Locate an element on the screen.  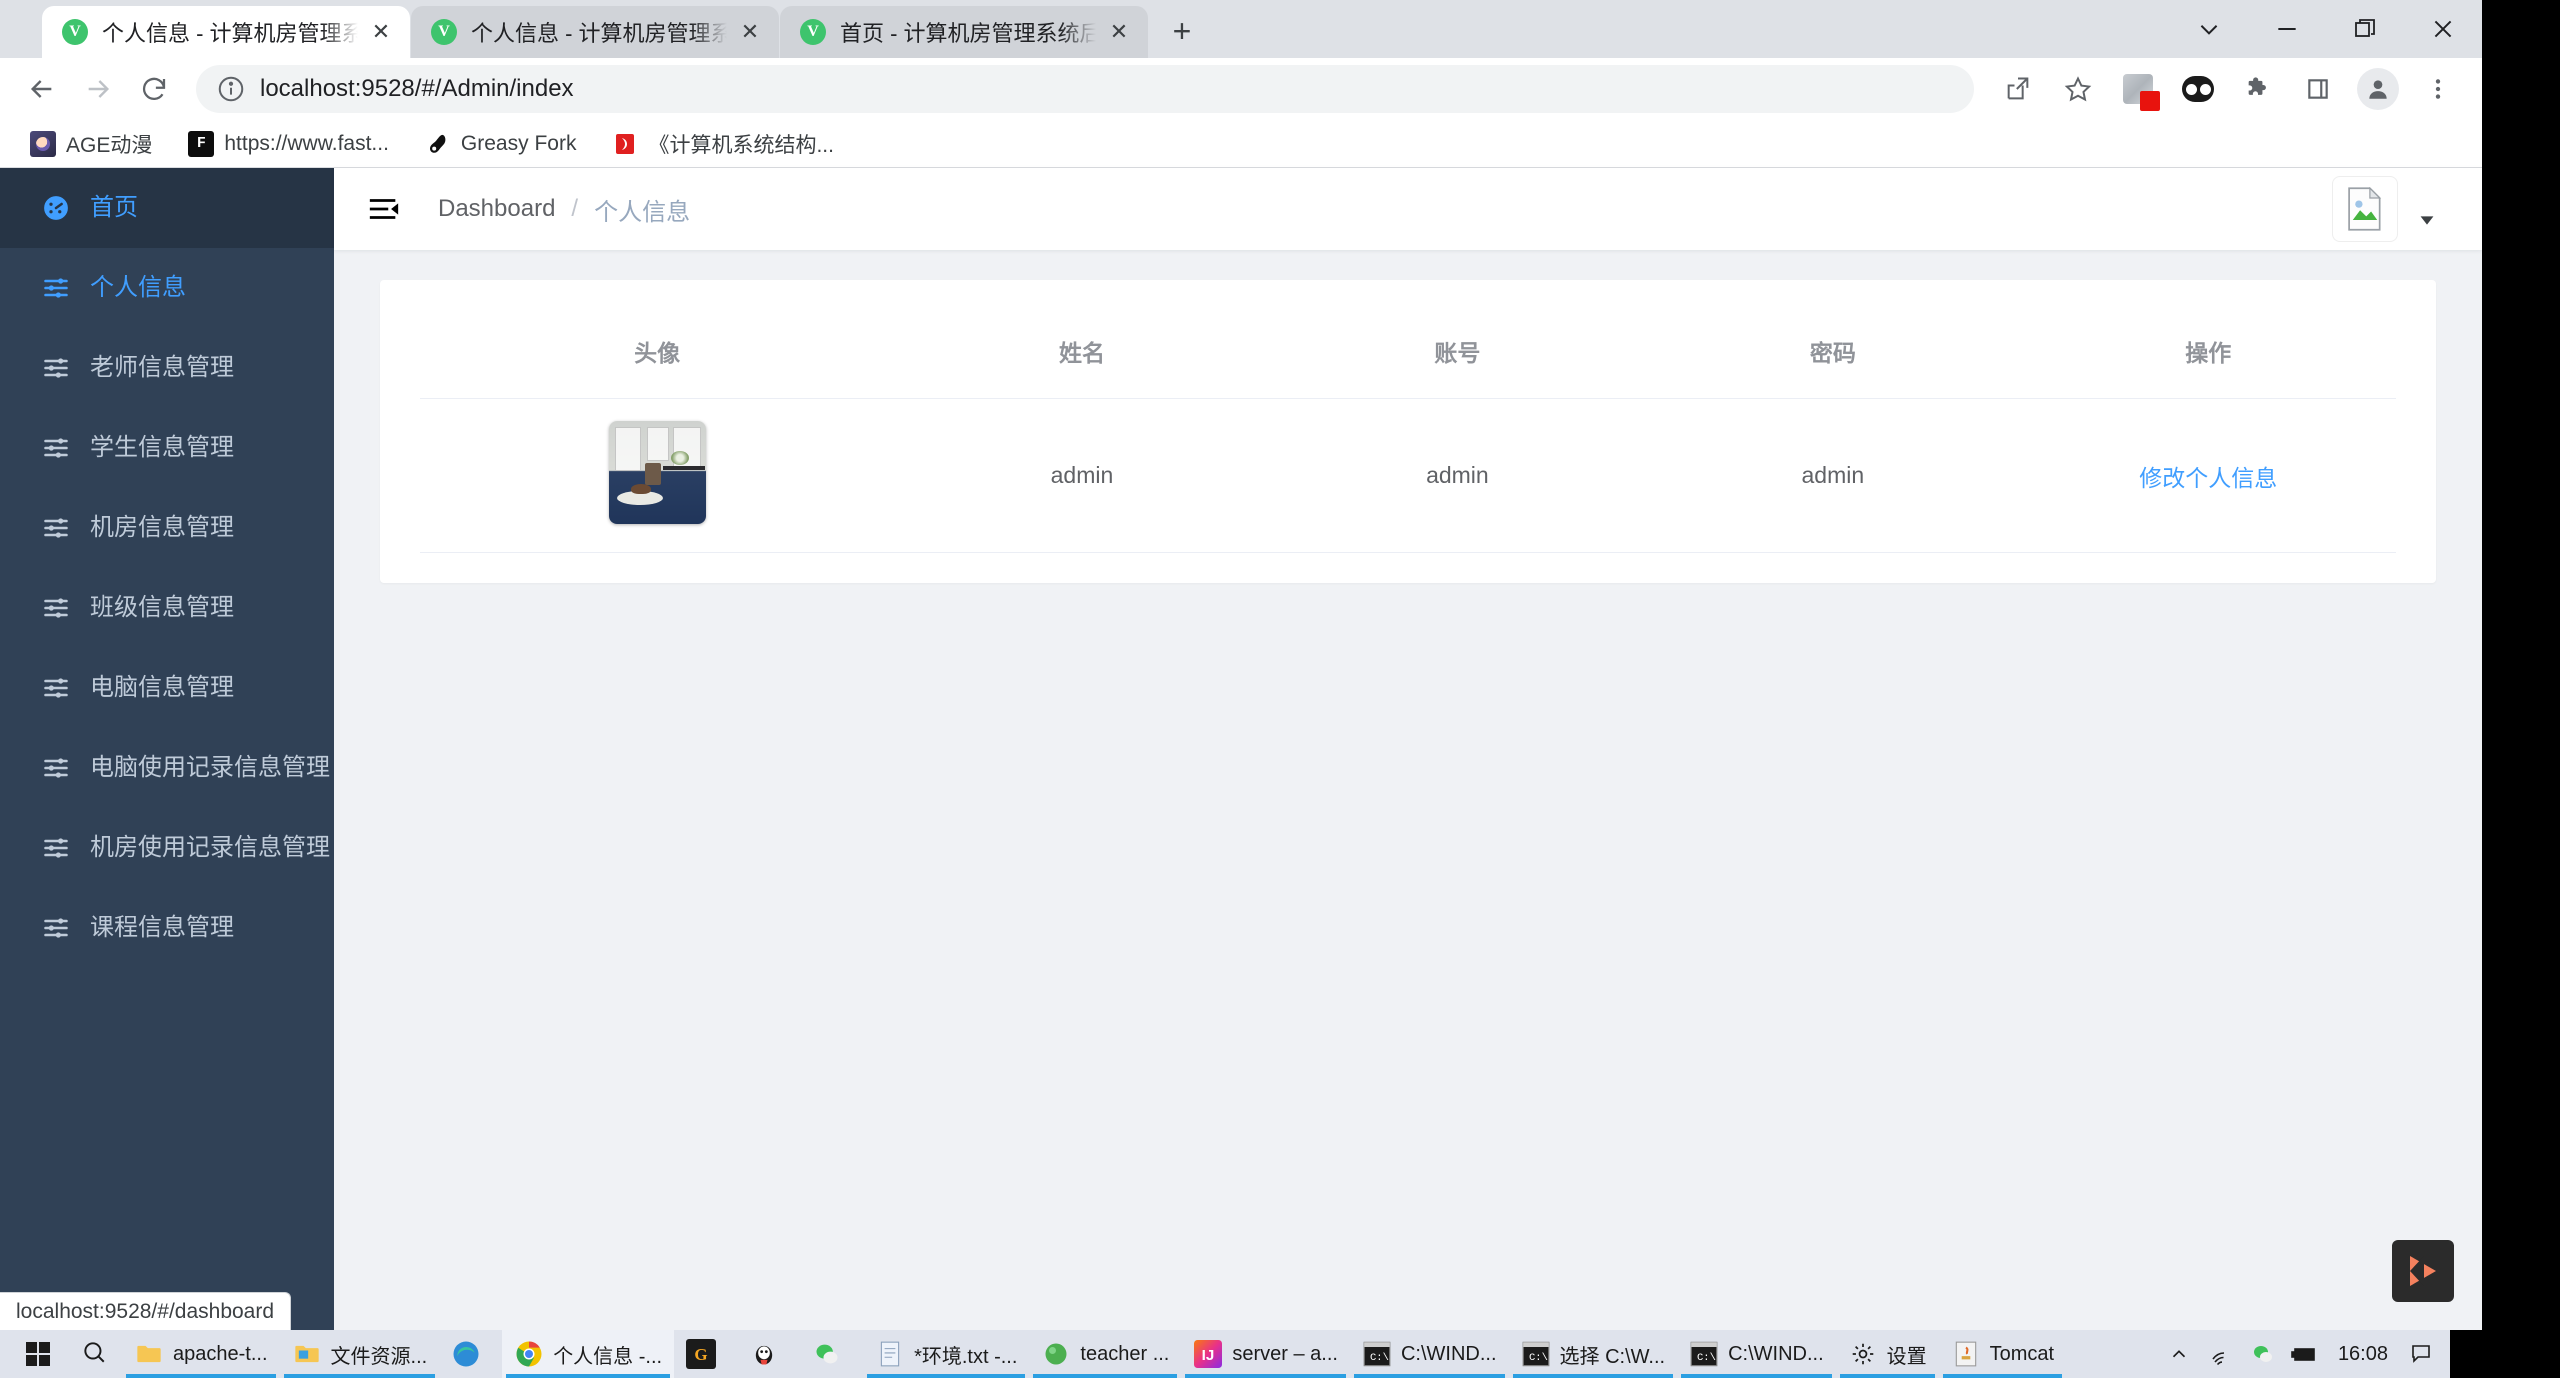
table-head: 头像 姓名 账号 密码 操作 is located at coordinates (1408, 349).